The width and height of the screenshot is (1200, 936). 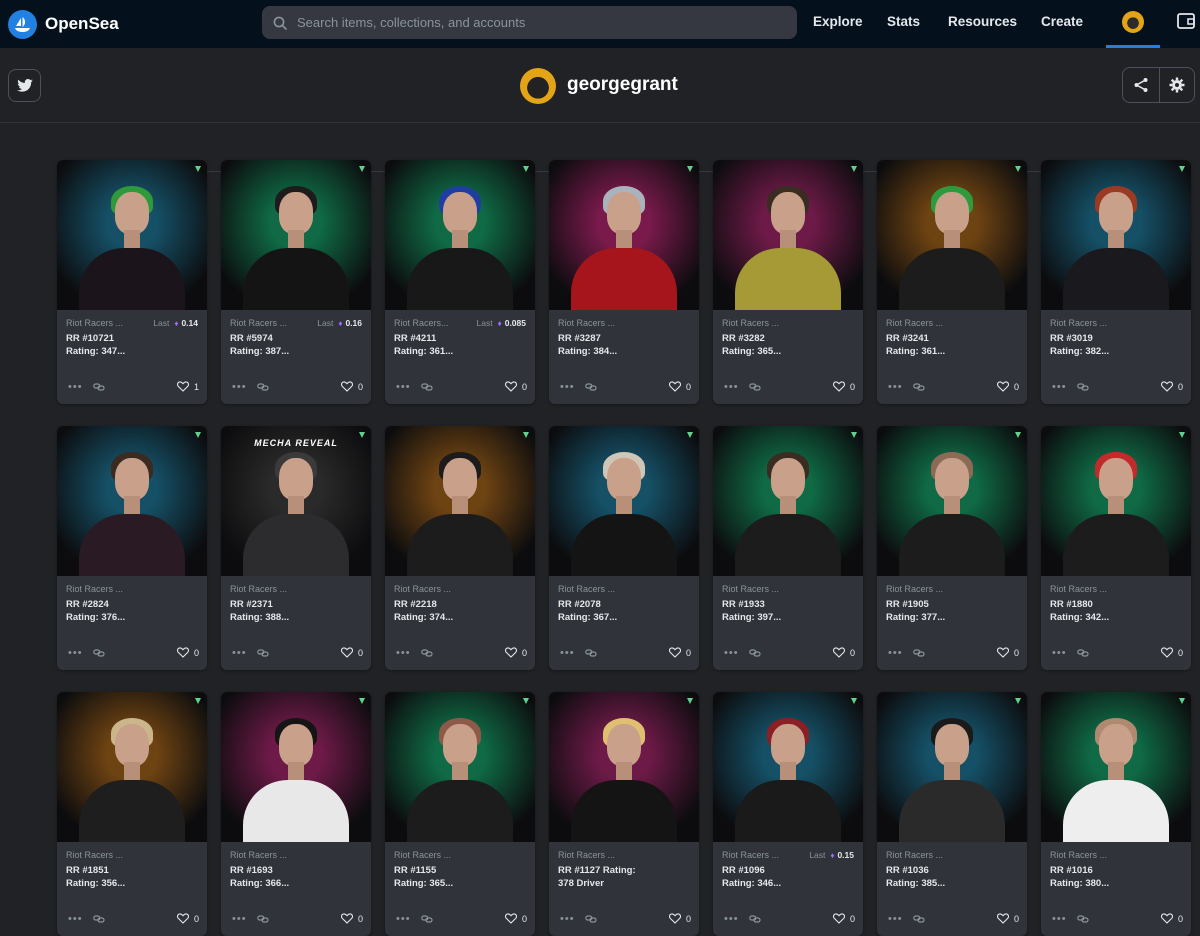 What do you see at coordinates (1133, 22) in the screenshot?
I see `account-avatar` at bounding box center [1133, 22].